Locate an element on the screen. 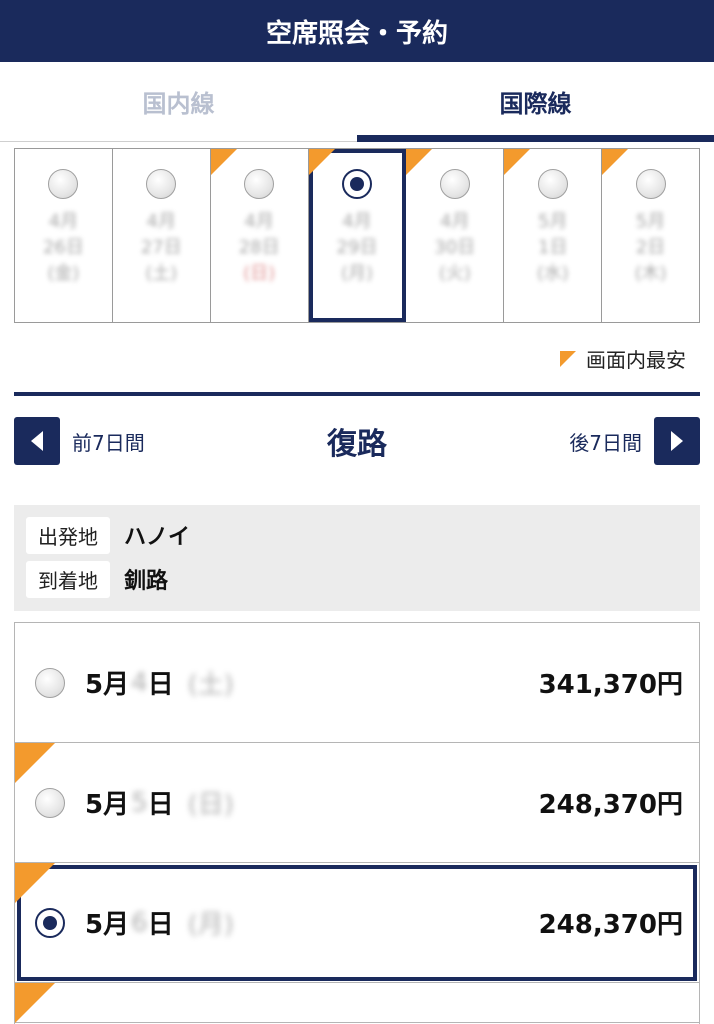  chevron-right-icon is located at coordinates (677, 441).